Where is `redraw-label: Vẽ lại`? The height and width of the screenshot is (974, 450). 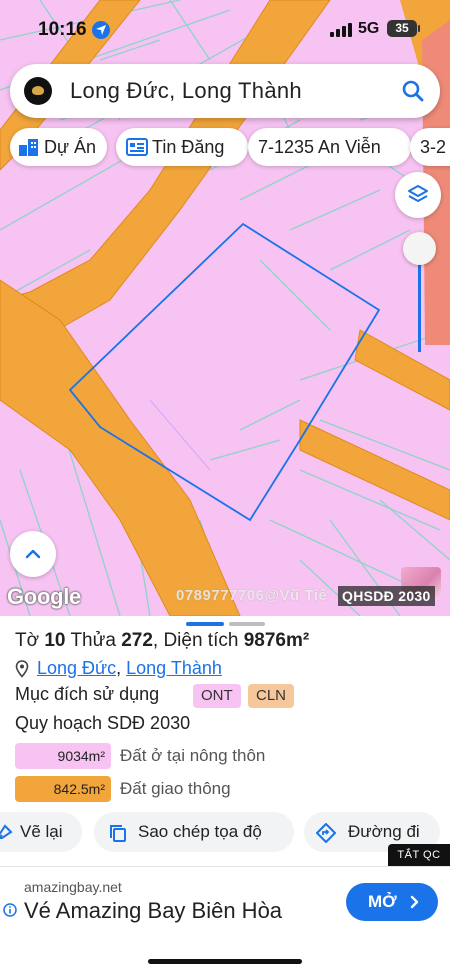 redraw-label: Vẽ lại is located at coordinates (41, 831).